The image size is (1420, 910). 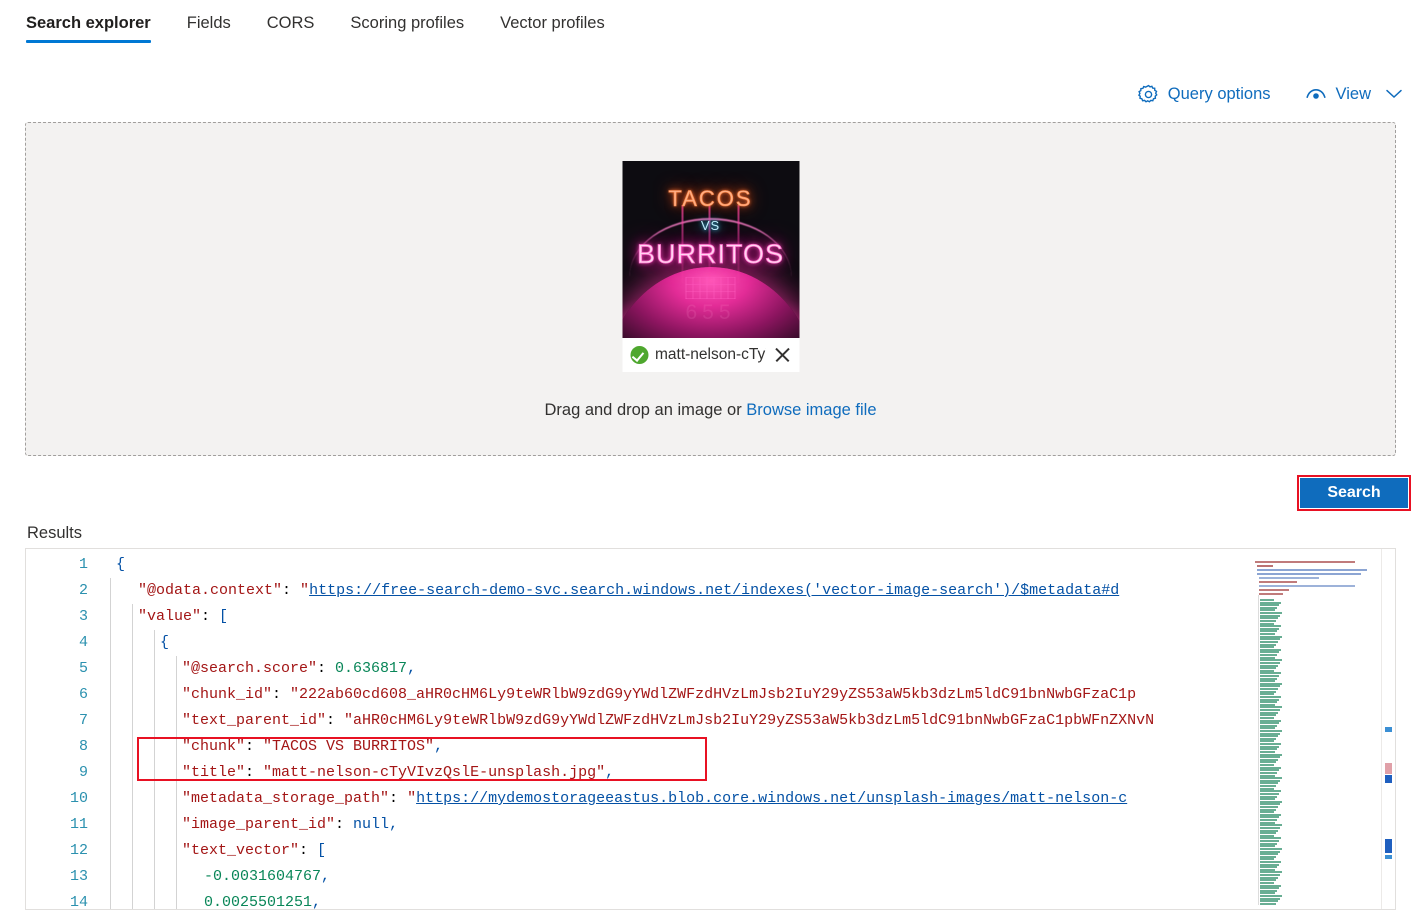 I want to click on search-button-annotation: Search, so click(x=1354, y=493).